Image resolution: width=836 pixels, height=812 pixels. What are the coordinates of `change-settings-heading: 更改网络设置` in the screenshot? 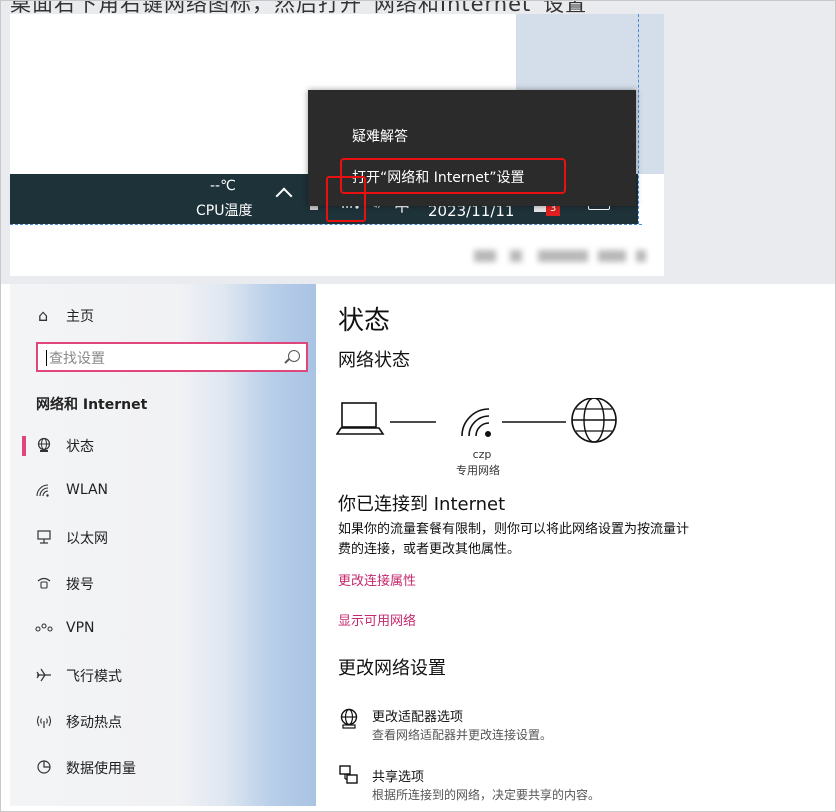 It's located at (392, 668).